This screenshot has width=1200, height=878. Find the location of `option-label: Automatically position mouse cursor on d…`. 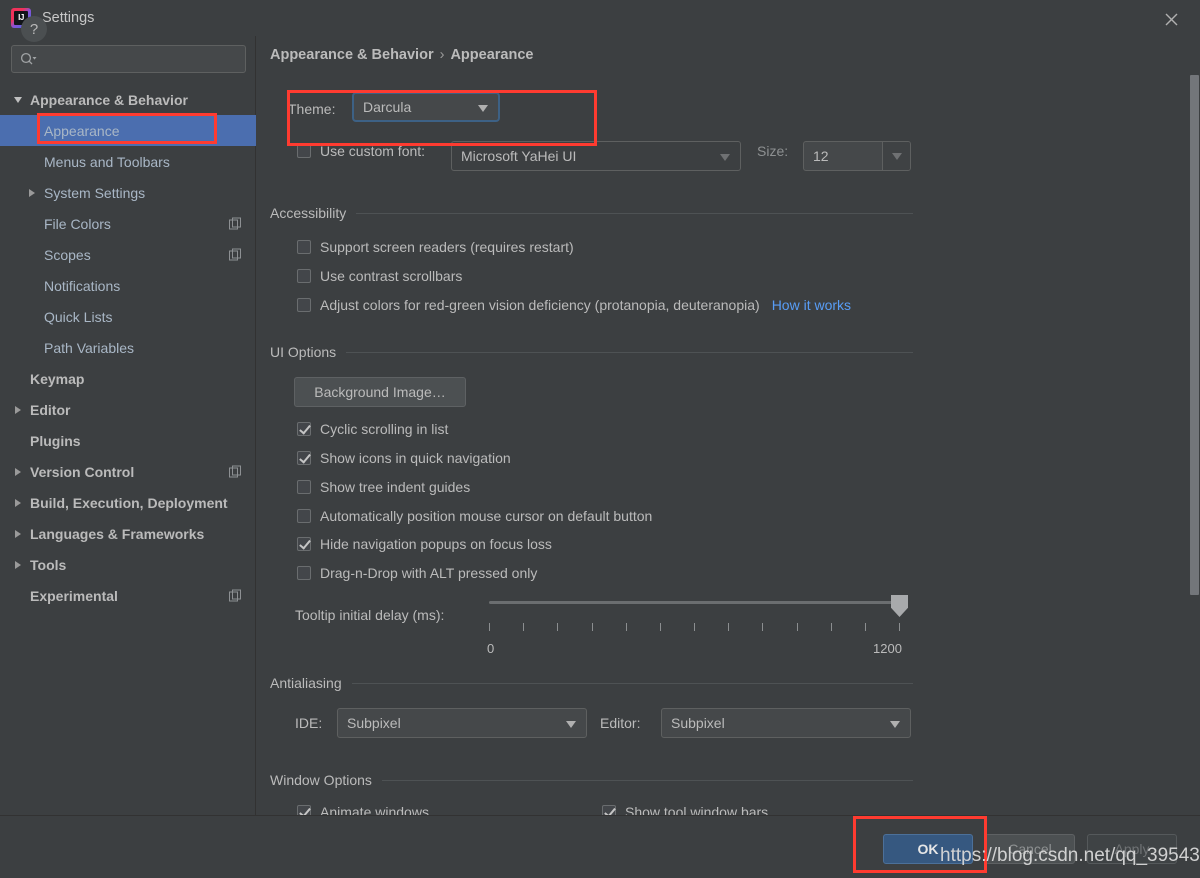

option-label: Automatically position mouse cursor on d… is located at coordinates (486, 516).